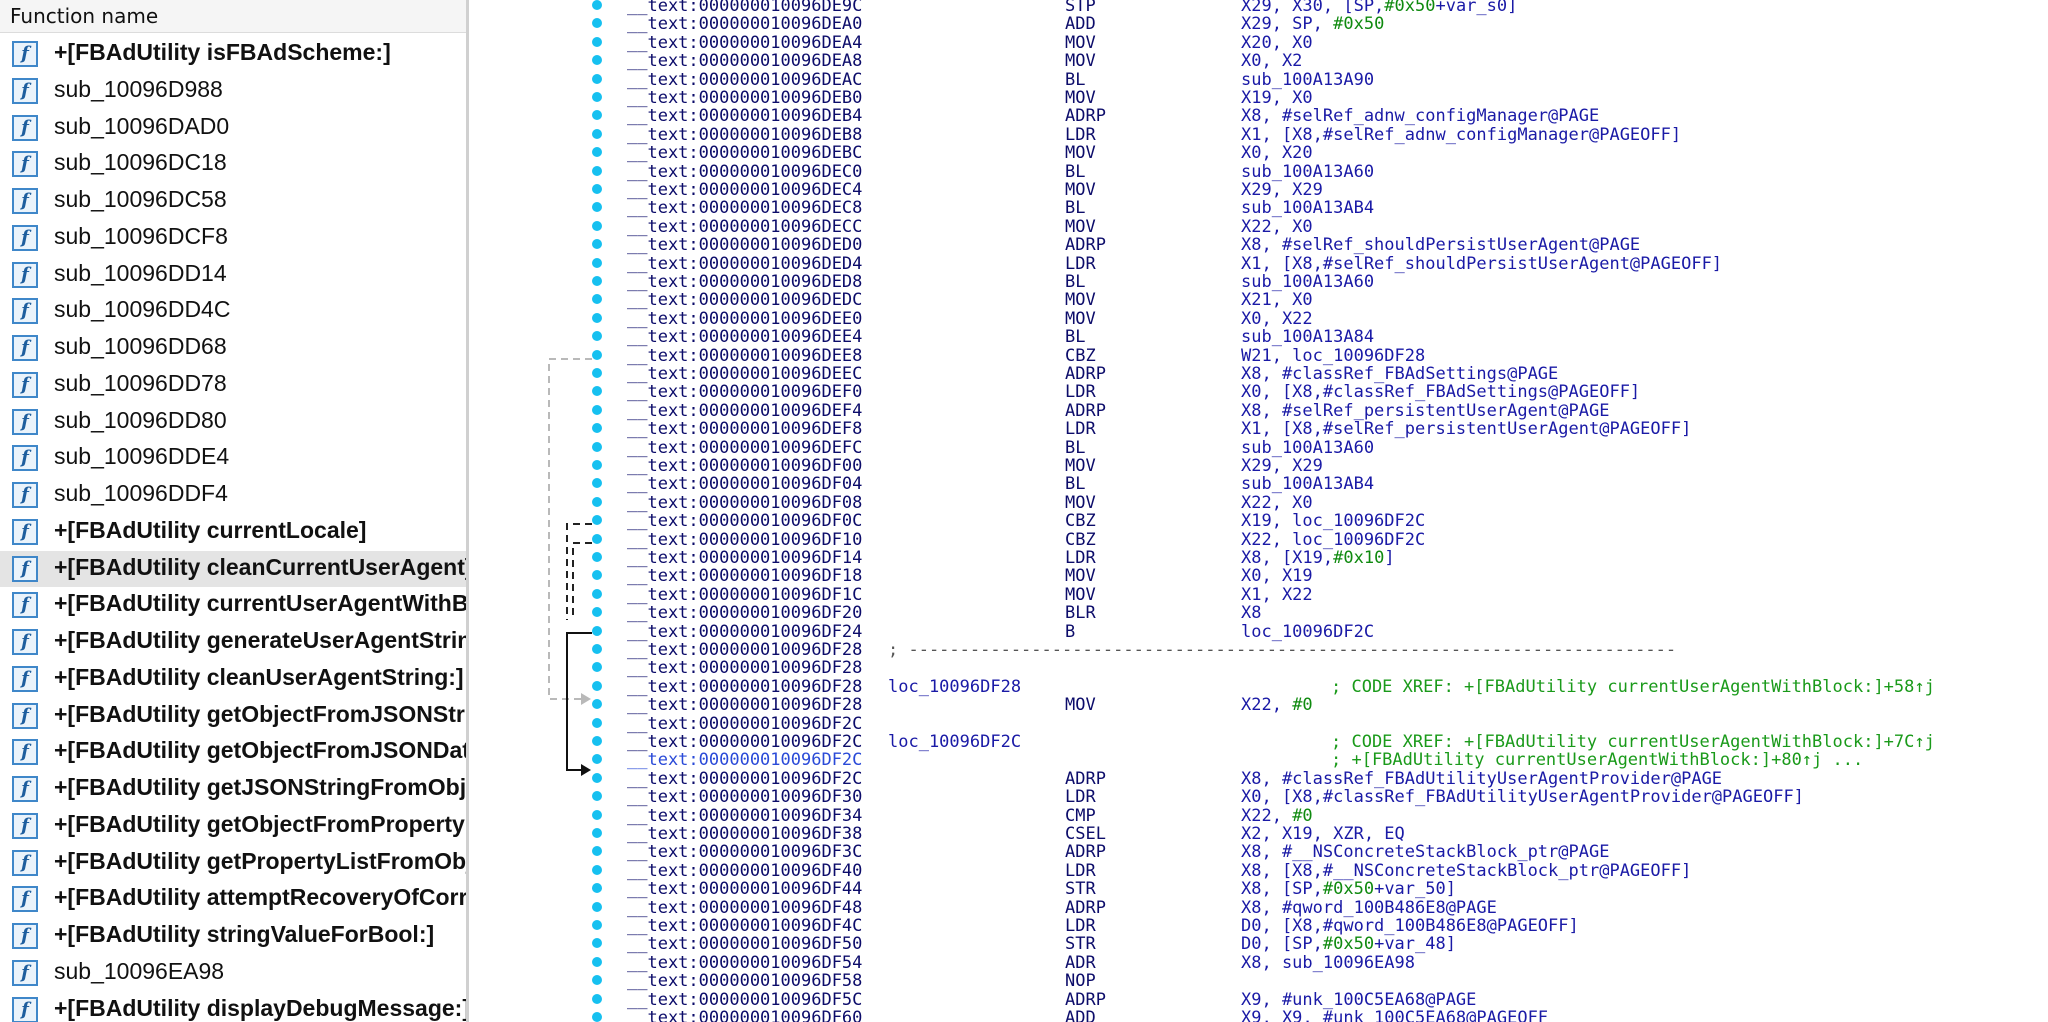 The width and height of the screenshot is (2048, 1022). What do you see at coordinates (1307, 79) in the screenshot?
I see `operands: sub_100A13A90` at bounding box center [1307, 79].